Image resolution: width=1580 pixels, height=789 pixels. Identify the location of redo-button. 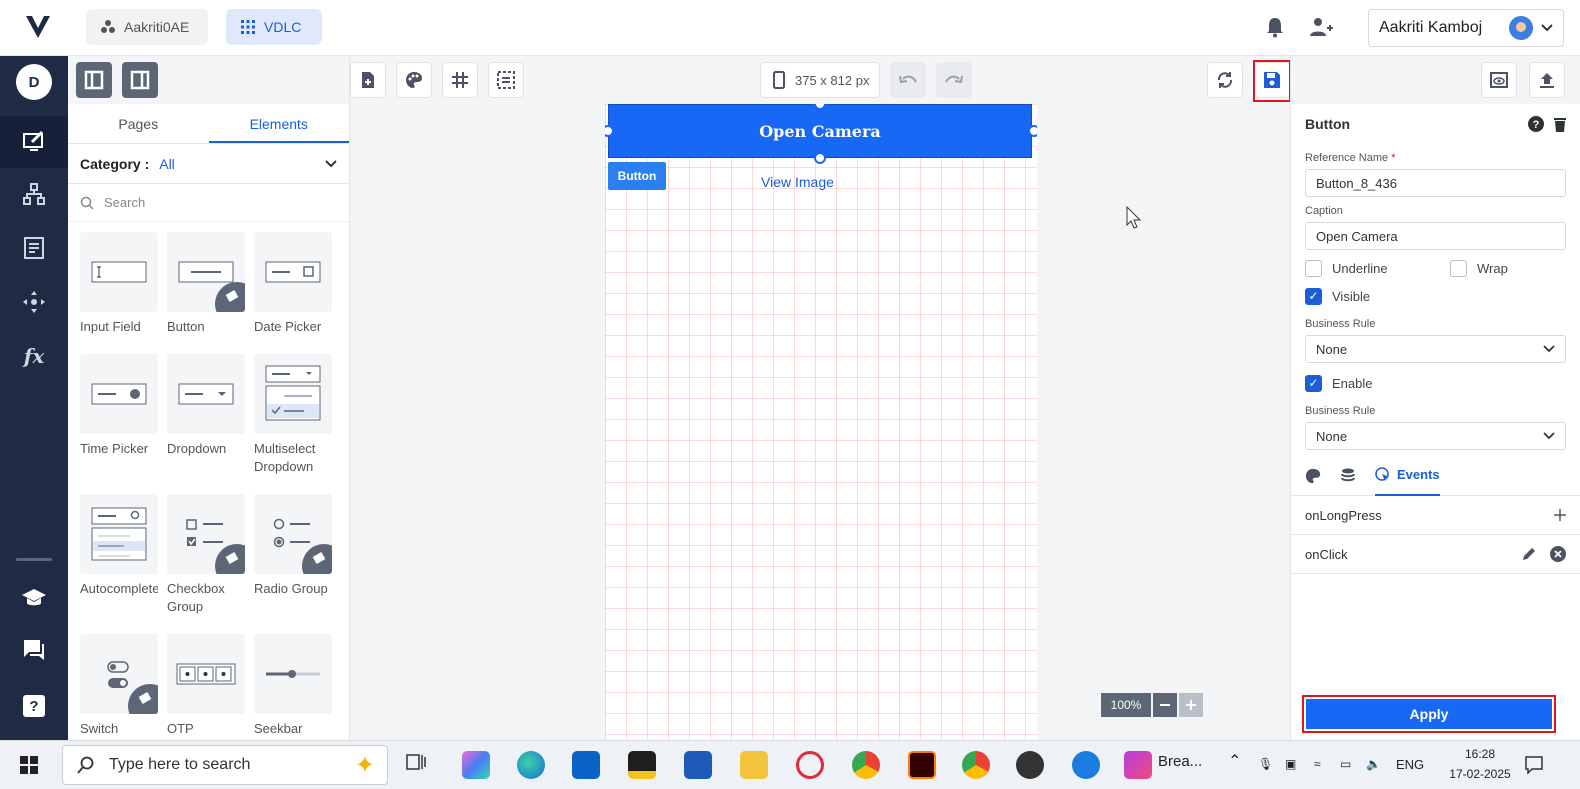
(954, 80).